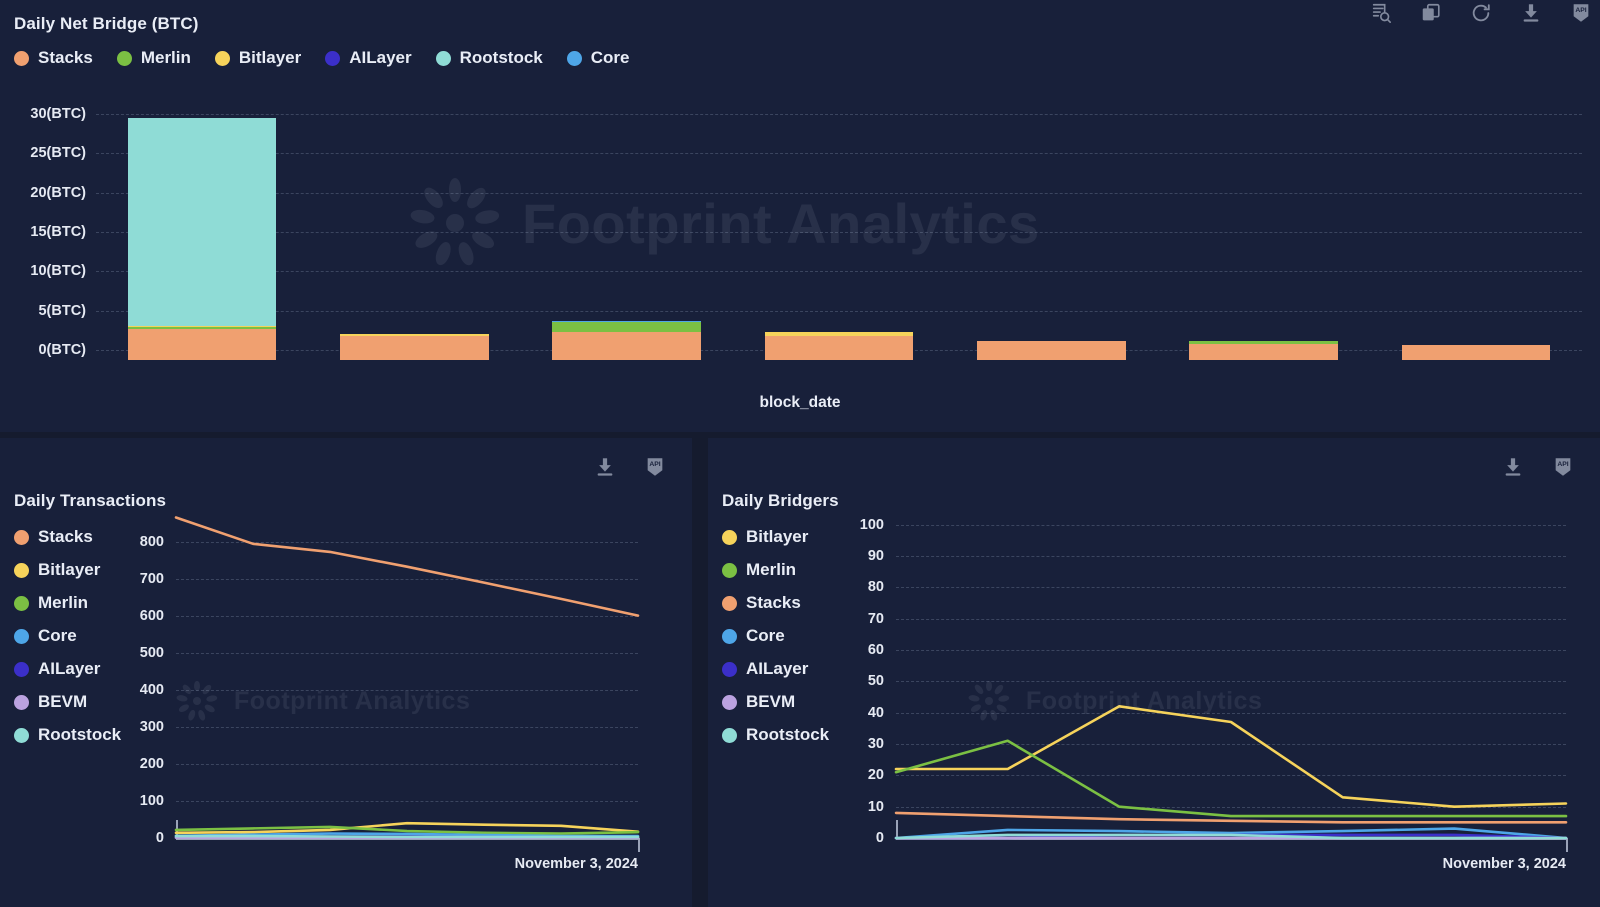 The height and width of the screenshot is (907, 1600). Describe the element at coordinates (58, 192) in the screenshot. I see `y-axis-tick: 20(BTC)` at that location.